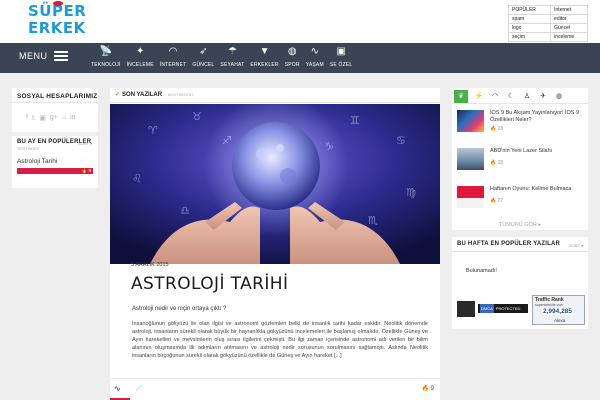 This screenshot has width=600, height=400. I want to click on social-icons: f 𝕥 ▣ g+ ⌂ in, so click(51, 118).